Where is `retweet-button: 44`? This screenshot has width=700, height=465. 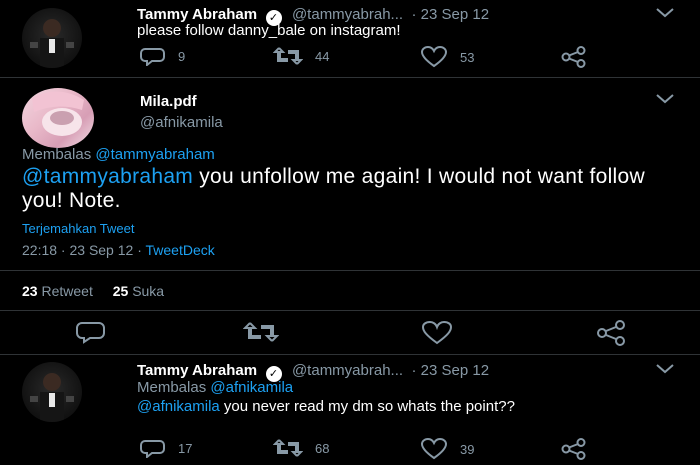
retweet-button: 44 is located at coordinates (301, 56).